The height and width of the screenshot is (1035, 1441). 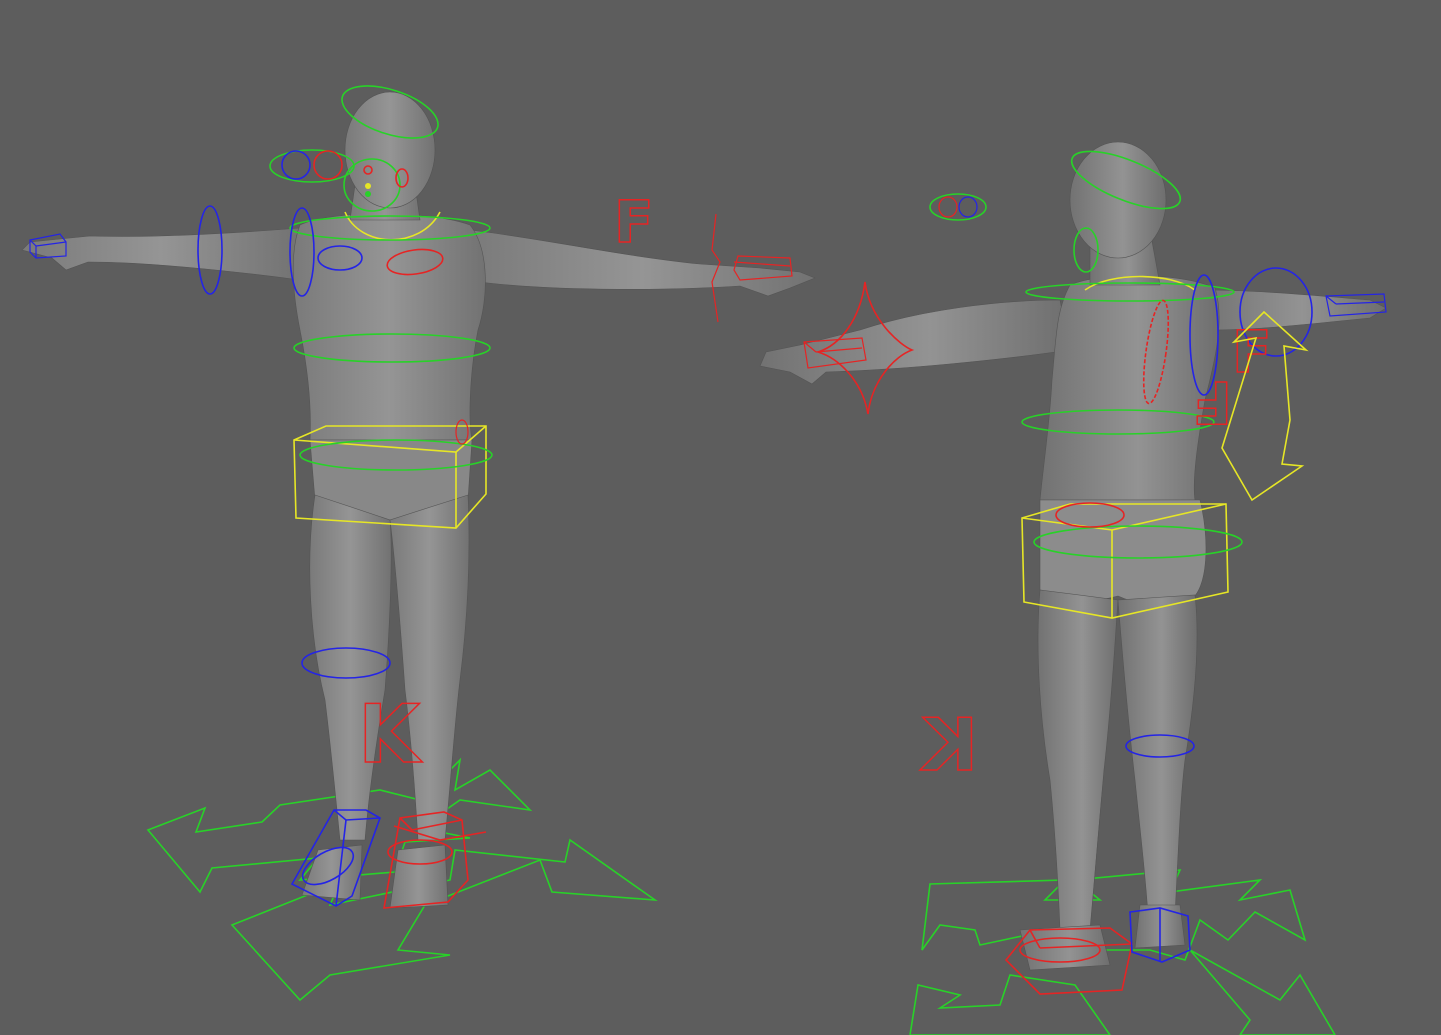 I want to click on front-eye-left-circle-control-icon, so click(x=296, y=165).